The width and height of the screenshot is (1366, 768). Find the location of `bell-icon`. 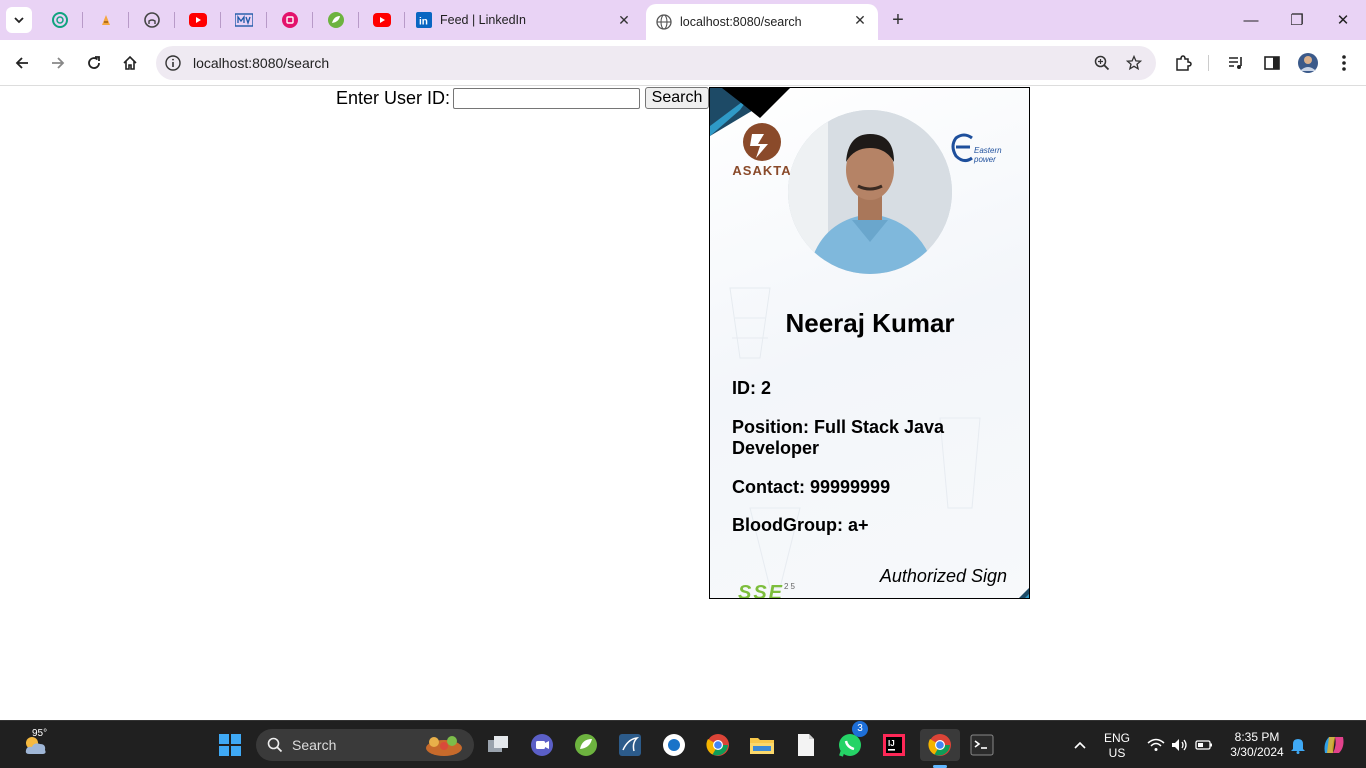

bell-icon is located at coordinates (1298, 746).